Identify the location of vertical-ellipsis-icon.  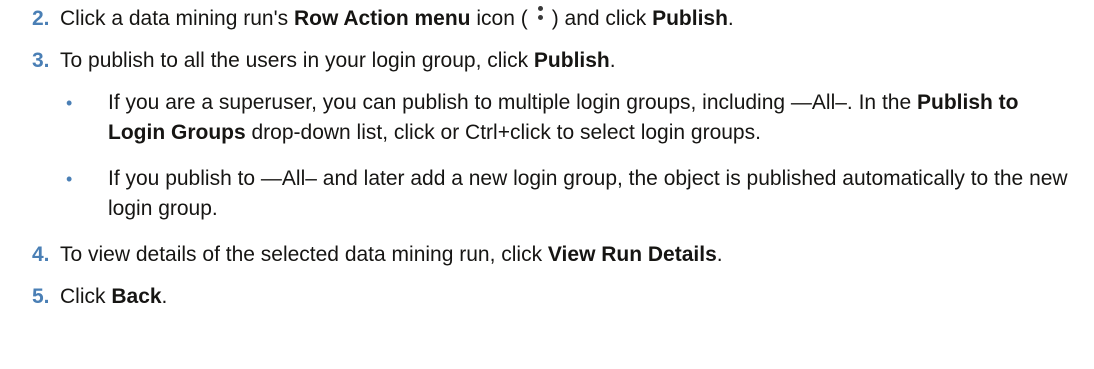
(540, 16).